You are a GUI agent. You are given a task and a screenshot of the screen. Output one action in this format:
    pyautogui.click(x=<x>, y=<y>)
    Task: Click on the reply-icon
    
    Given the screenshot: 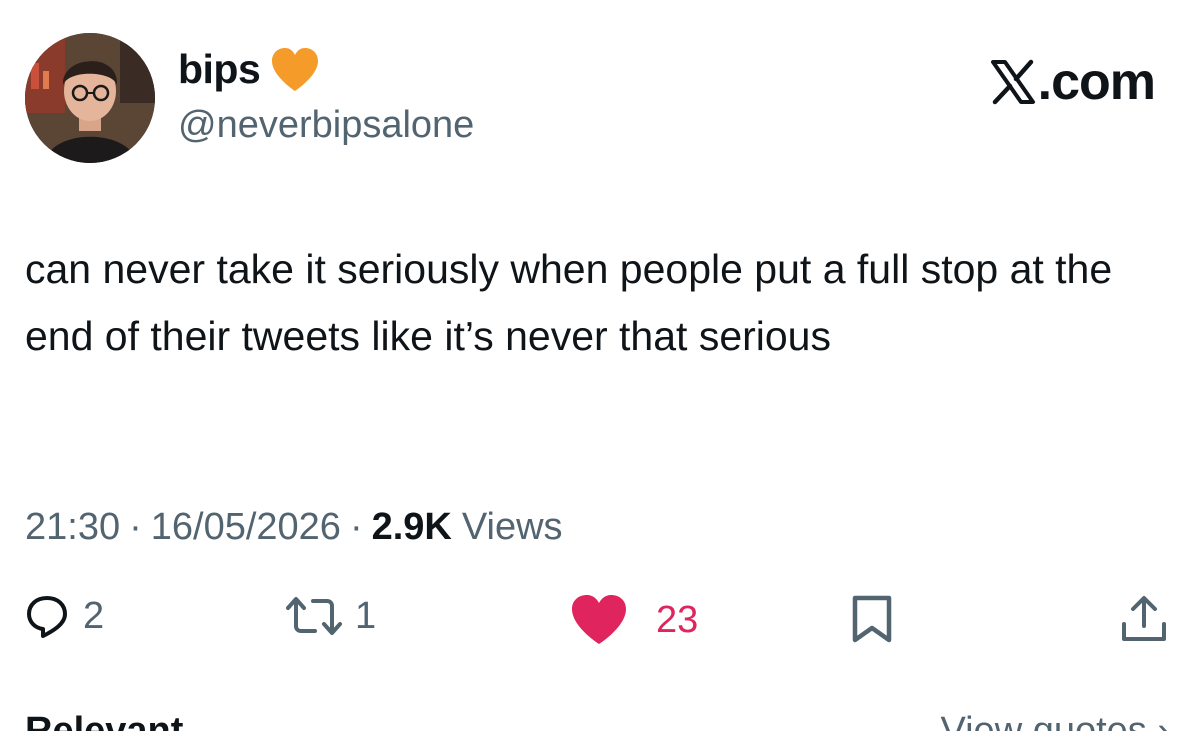 What is the action you would take?
    pyautogui.click(x=47, y=617)
    